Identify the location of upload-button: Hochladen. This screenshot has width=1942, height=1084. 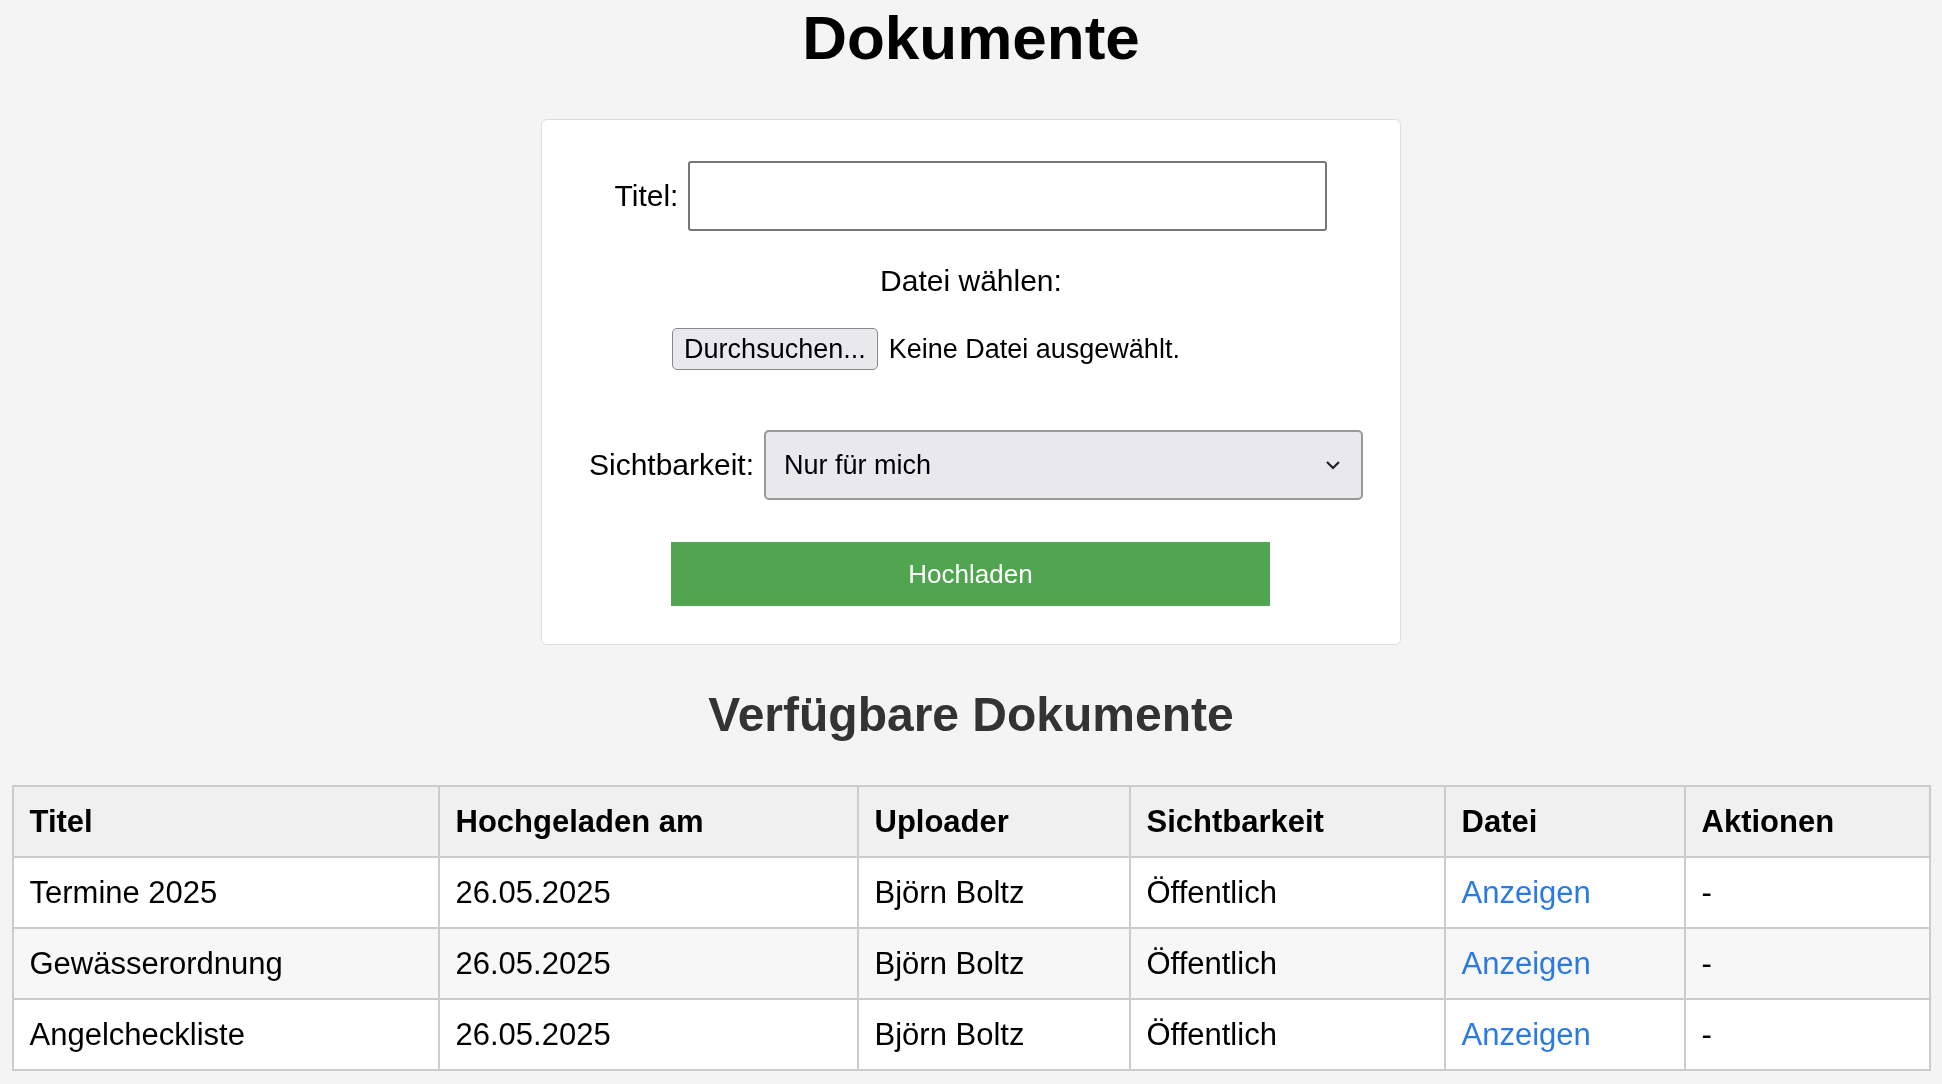
(970, 574).